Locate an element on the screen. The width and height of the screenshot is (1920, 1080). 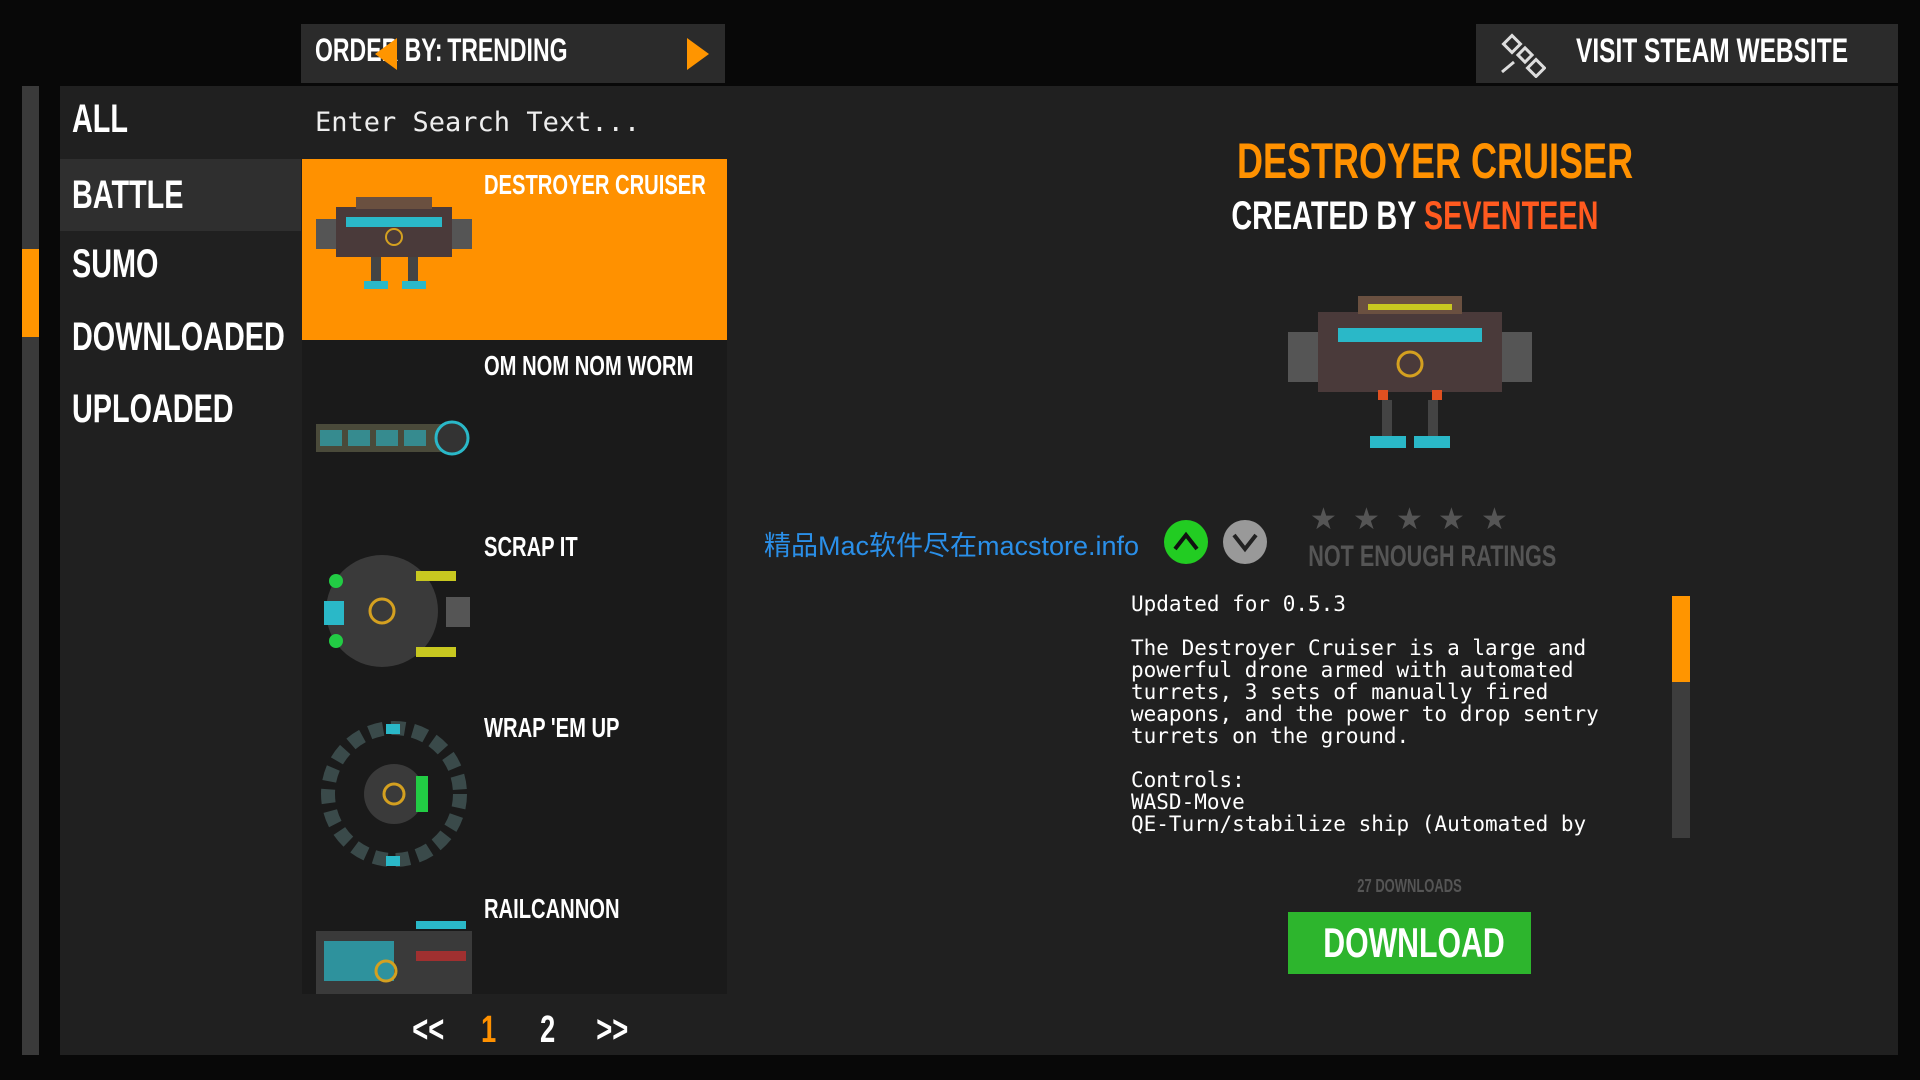
ship-preview is located at coordinates (1410, 372).